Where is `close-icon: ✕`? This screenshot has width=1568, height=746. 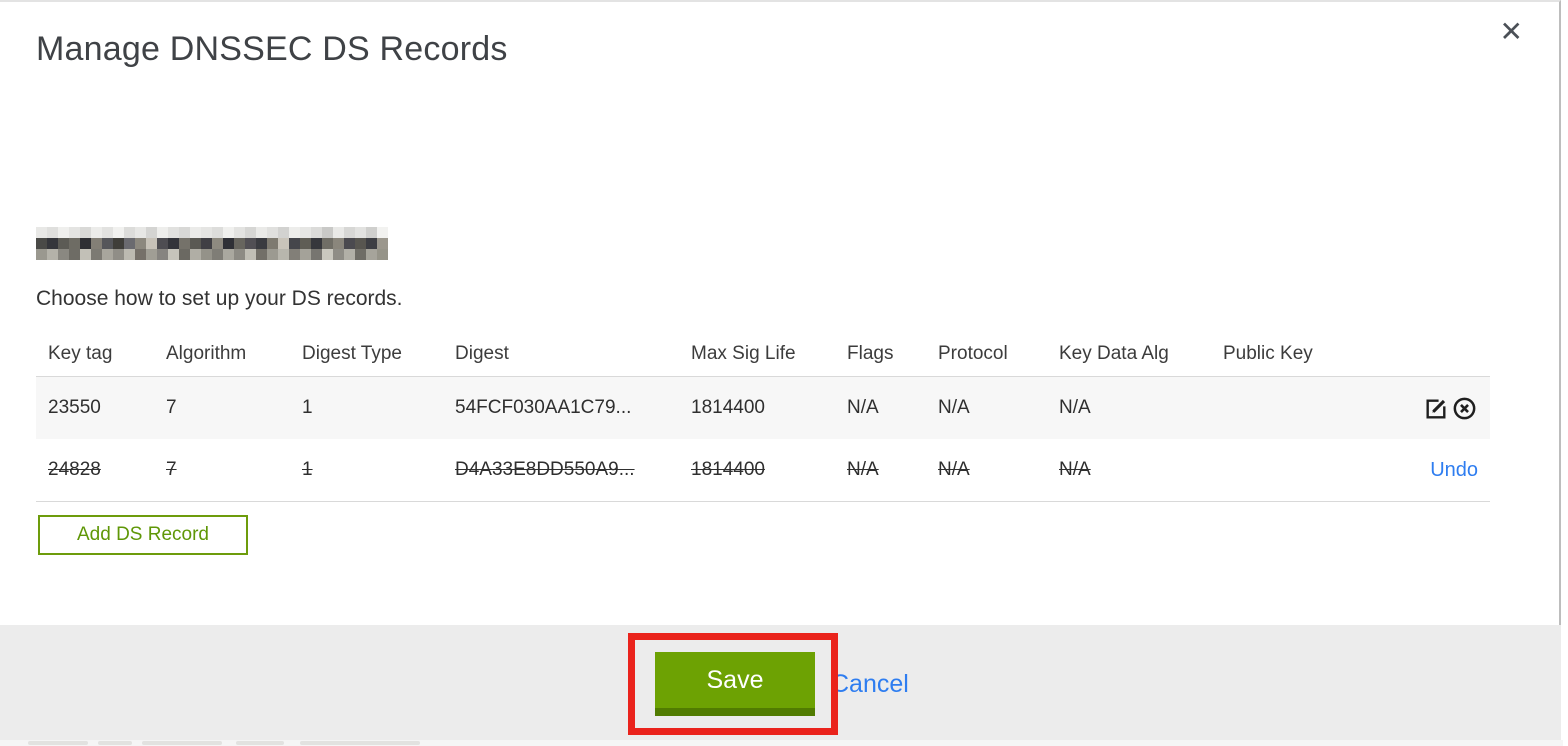 close-icon: ✕ is located at coordinates (1511, 32).